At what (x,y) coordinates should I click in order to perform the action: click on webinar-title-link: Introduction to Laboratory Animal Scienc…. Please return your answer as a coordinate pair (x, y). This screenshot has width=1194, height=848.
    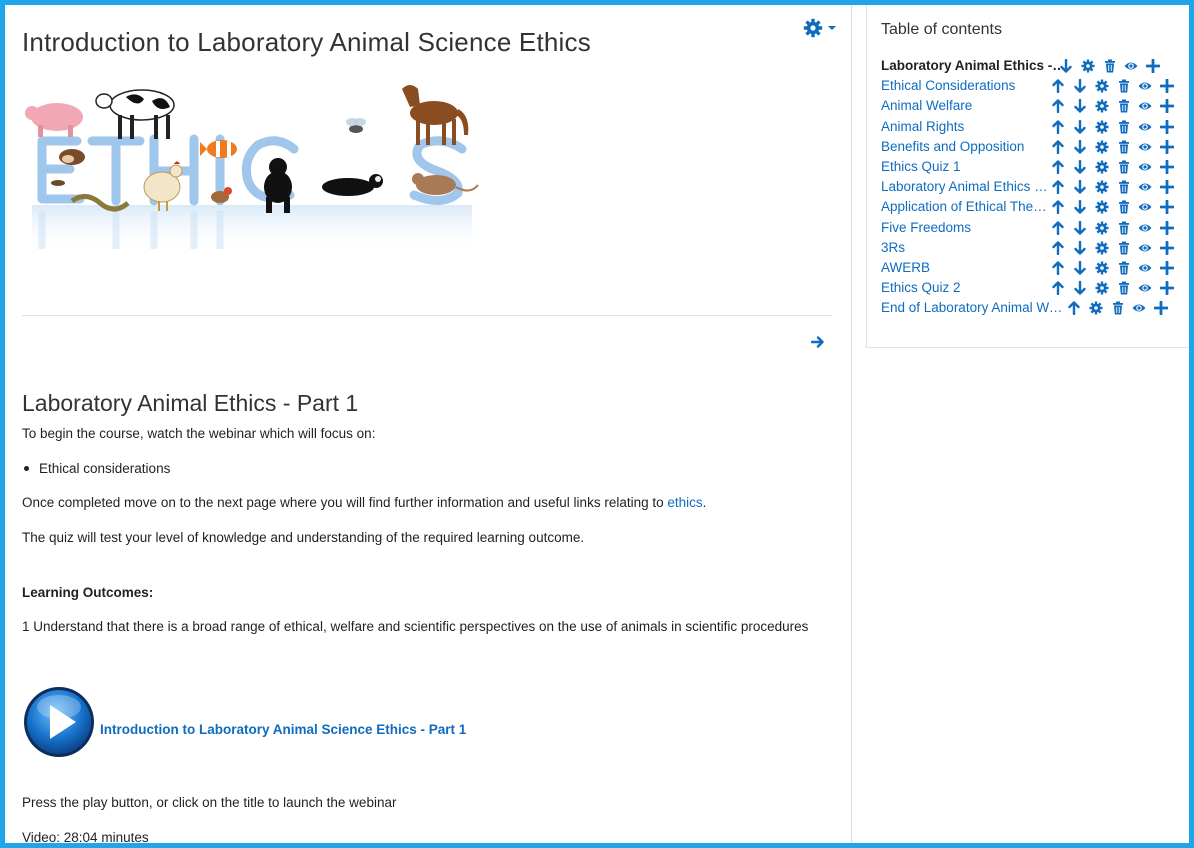
    Looking at the image, I should click on (283, 729).